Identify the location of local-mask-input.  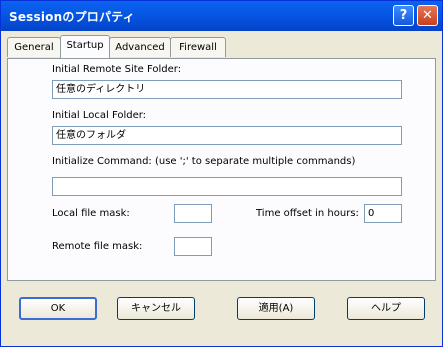
(193, 213).